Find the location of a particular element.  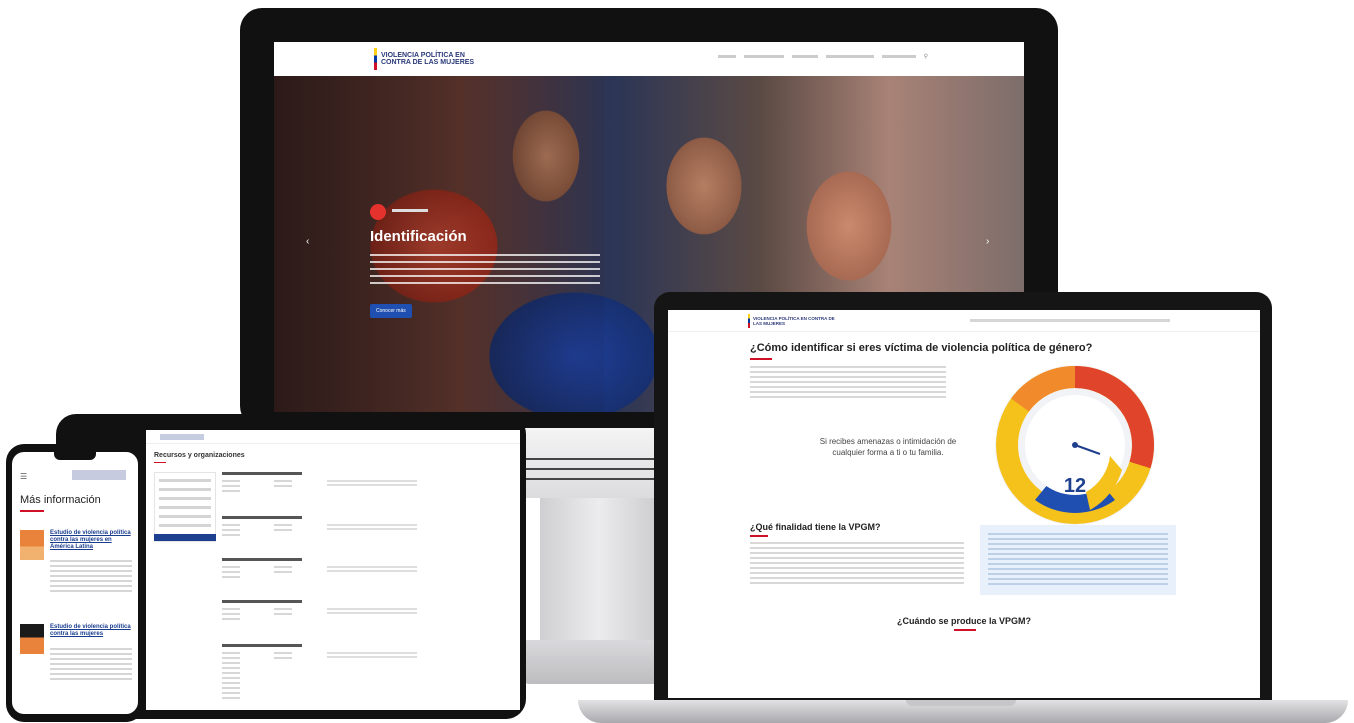

hero-description is located at coordinates (485, 269).